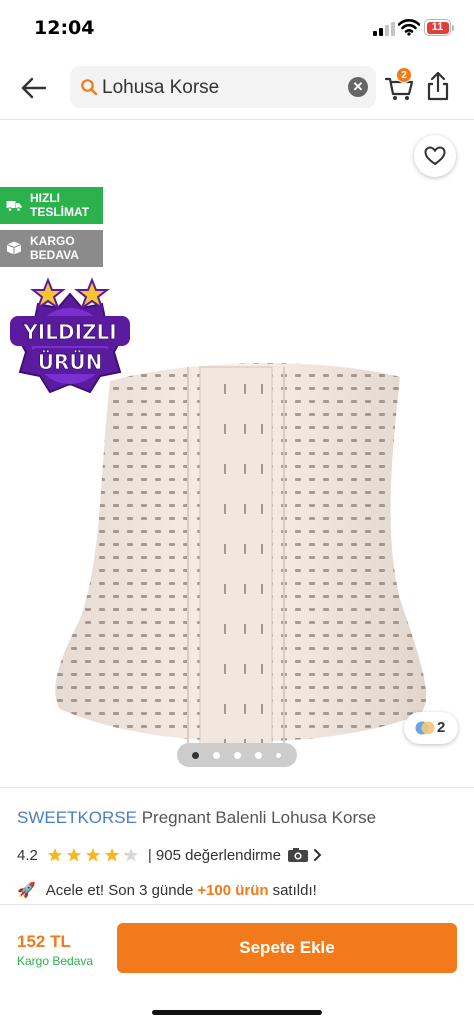  Describe the element at coordinates (425, 728) in the screenshot. I see `color-swatch-icon` at that location.